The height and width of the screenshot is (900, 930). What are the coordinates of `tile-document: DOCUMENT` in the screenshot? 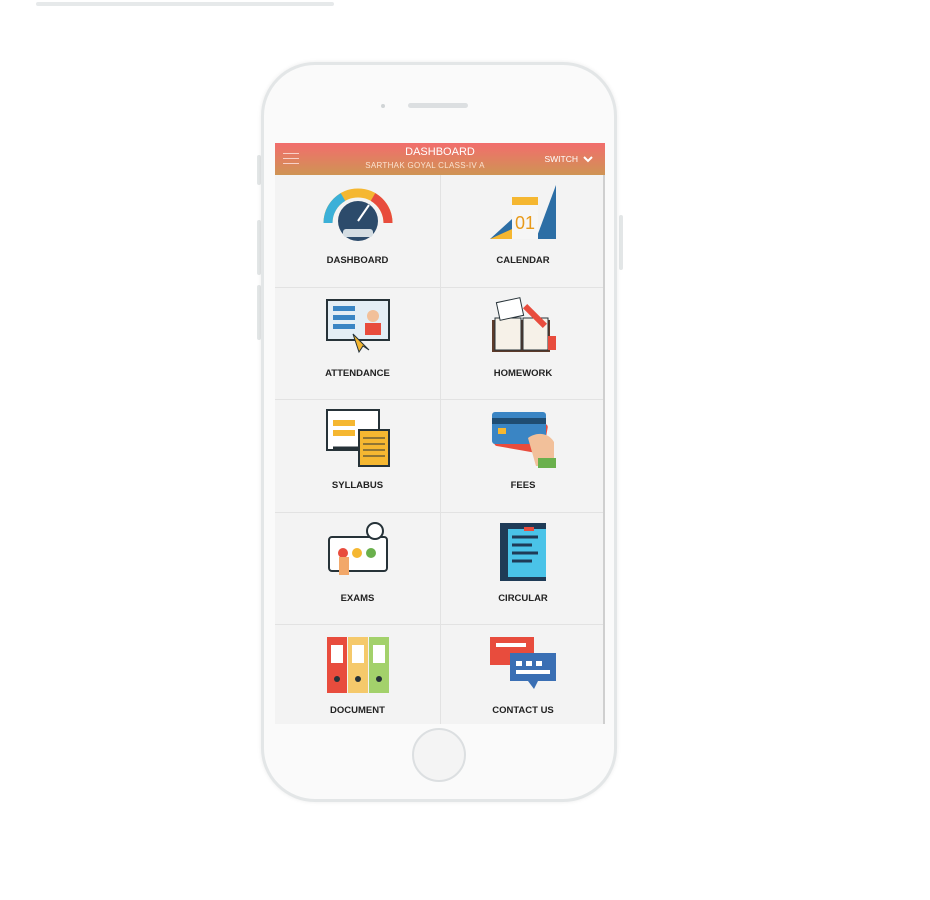 It's located at (358, 674).